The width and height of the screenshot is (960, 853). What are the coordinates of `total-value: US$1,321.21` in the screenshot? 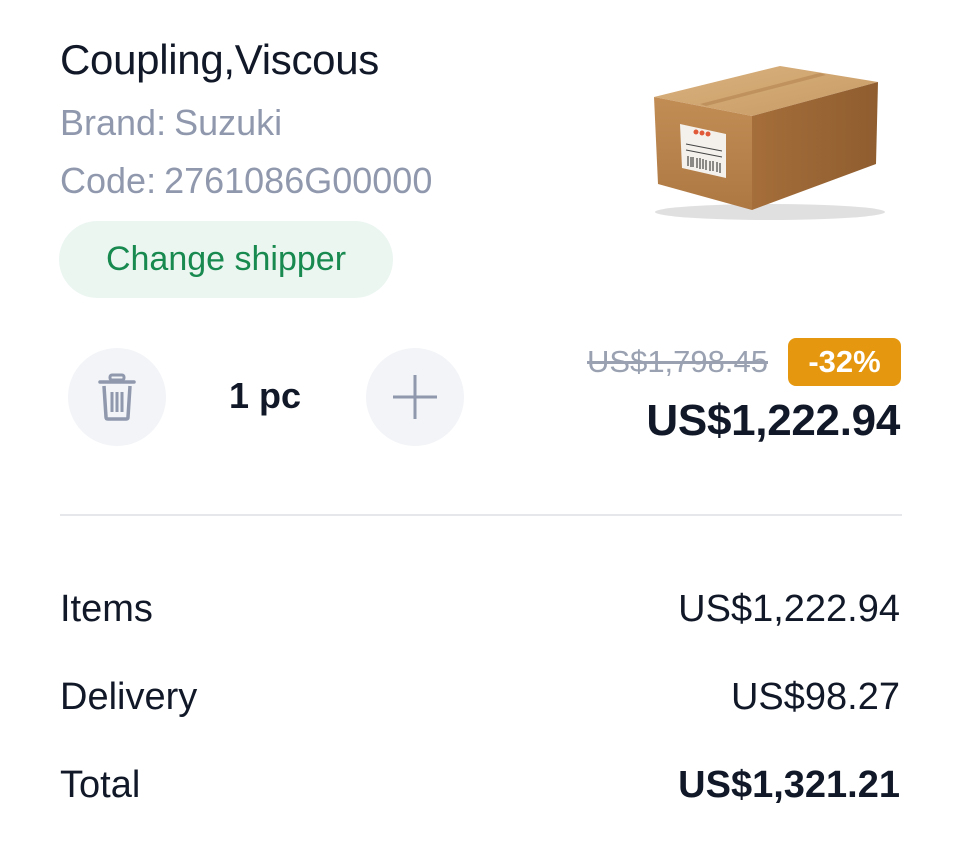 It's located at (789, 785).